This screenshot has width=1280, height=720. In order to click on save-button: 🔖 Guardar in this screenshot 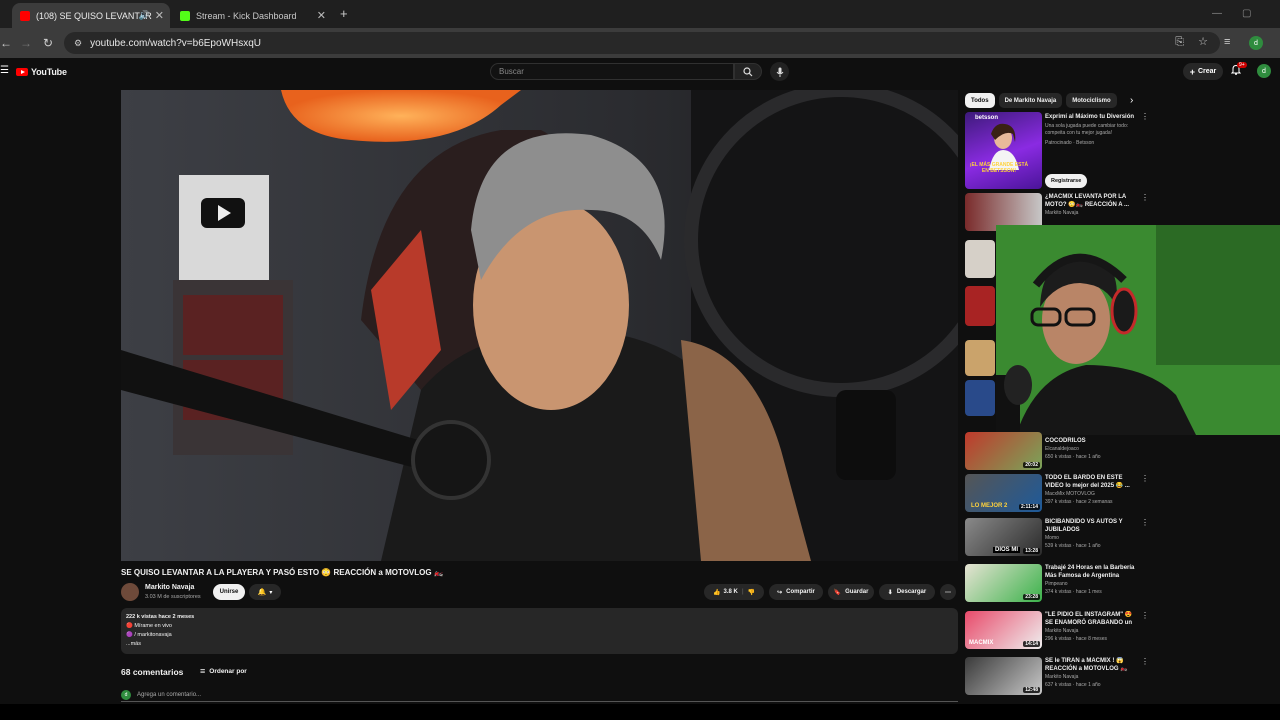, I will do `click(851, 592)`.